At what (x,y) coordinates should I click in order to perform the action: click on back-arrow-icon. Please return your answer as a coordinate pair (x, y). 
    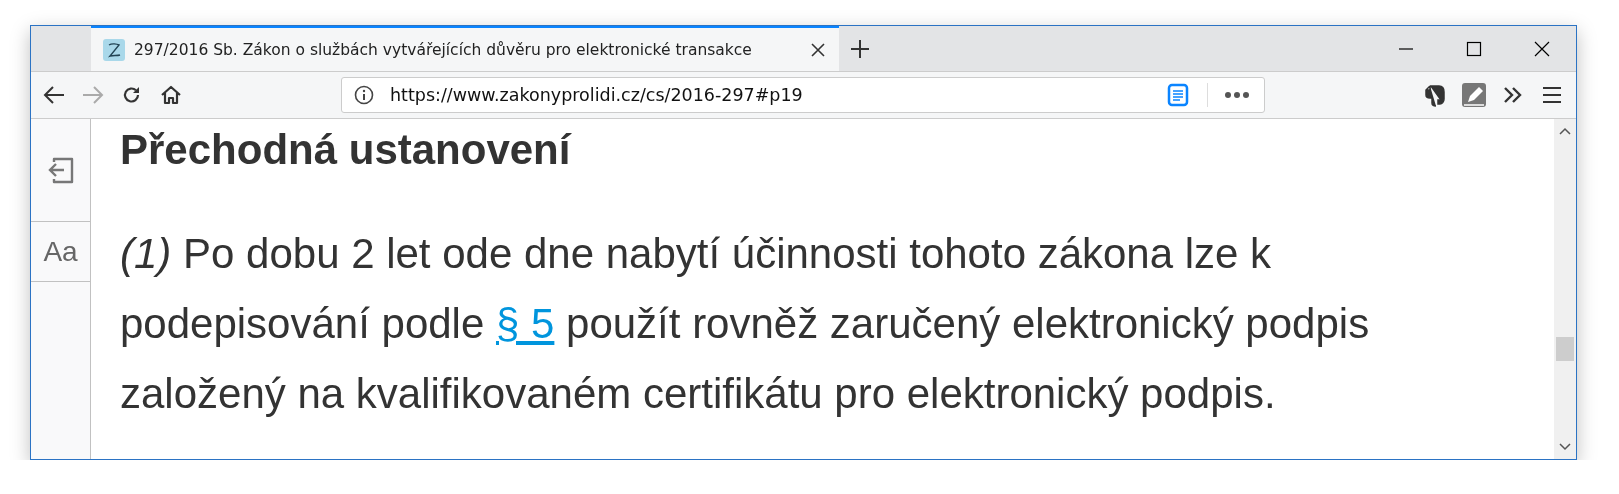
    Looking at the image, I should click on (54, 95).